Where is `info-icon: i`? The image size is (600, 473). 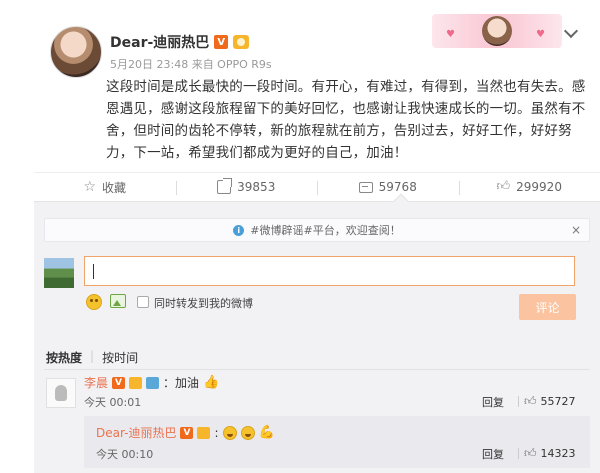 info-icon: i is located at coordinates (239, 230).